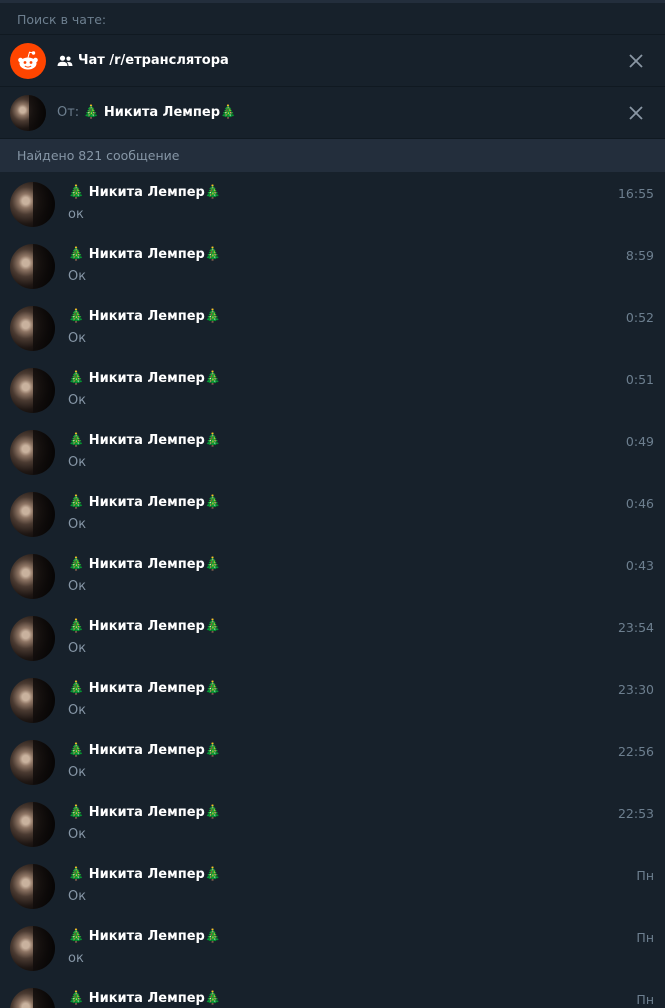  Describe the element at coordinates (153, 60) in the screenshot. I see `chat-filter-name: Чат /r/етранслятора` at that location.